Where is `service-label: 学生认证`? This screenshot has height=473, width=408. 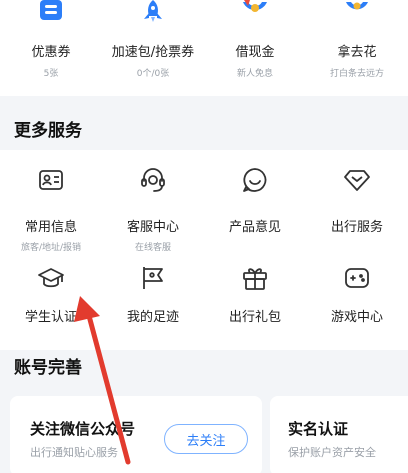
service-label: 学生认证 is located at coordinates (50, 317).